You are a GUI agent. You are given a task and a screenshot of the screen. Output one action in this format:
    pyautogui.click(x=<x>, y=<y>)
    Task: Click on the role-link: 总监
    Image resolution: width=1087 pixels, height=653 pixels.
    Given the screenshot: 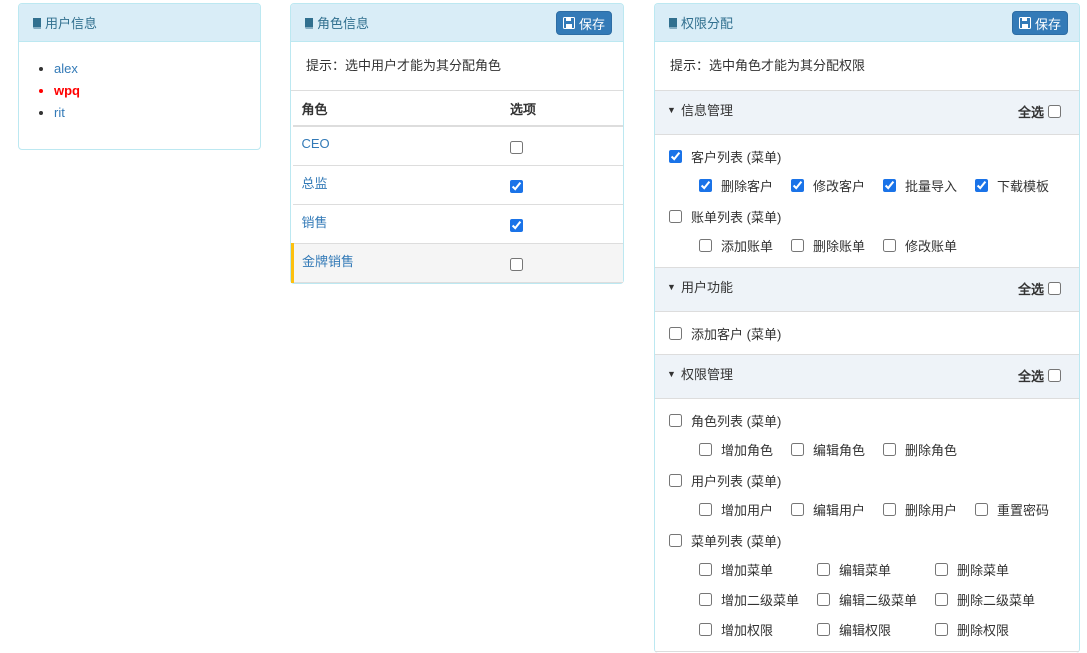 What is the action you would take?
    pyautogui.click(x=315, y=183)
    